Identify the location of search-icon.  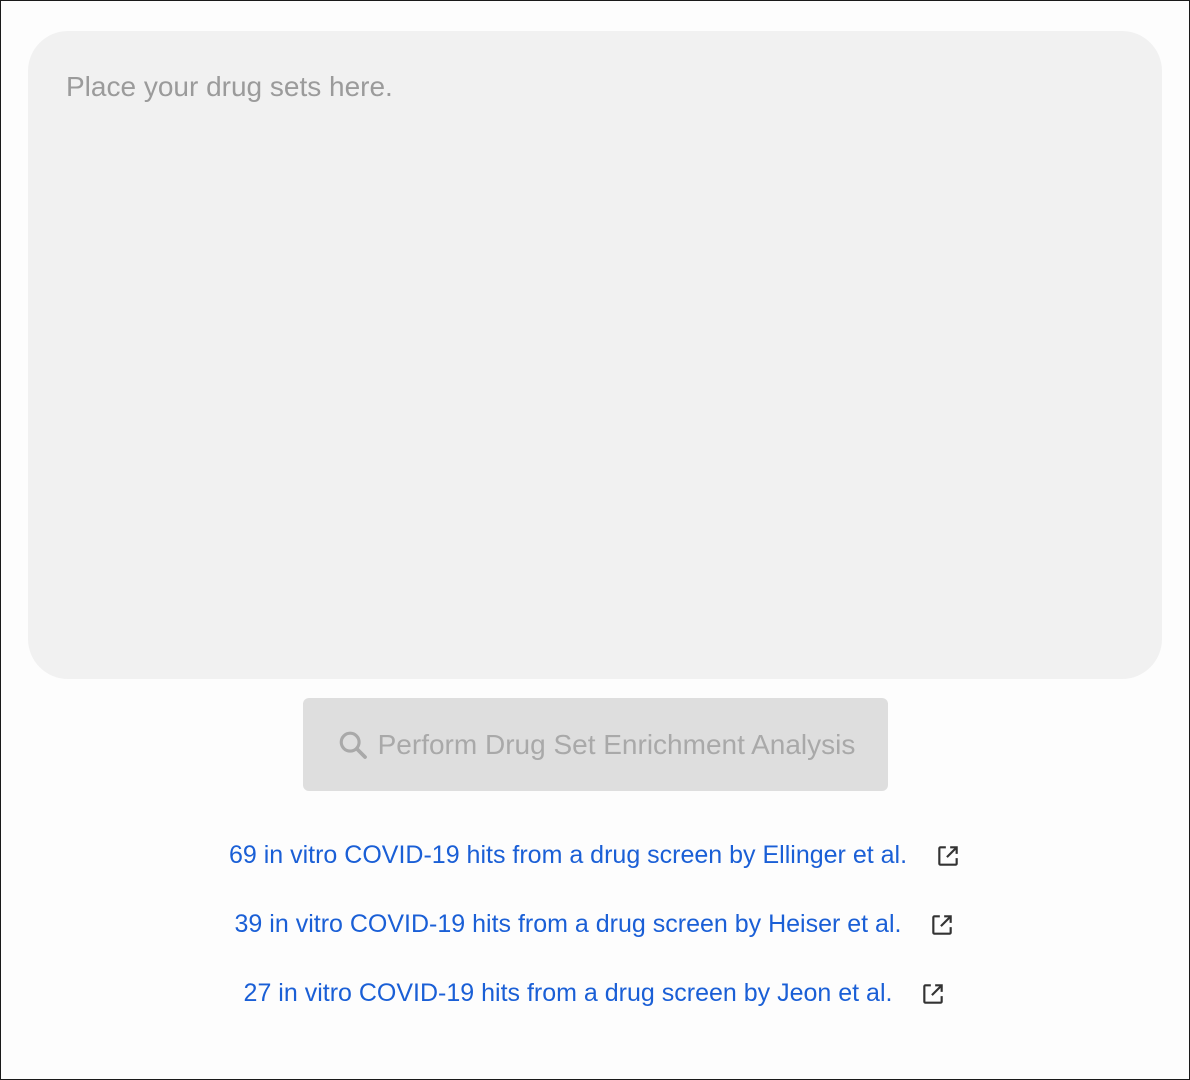
(353, 745).